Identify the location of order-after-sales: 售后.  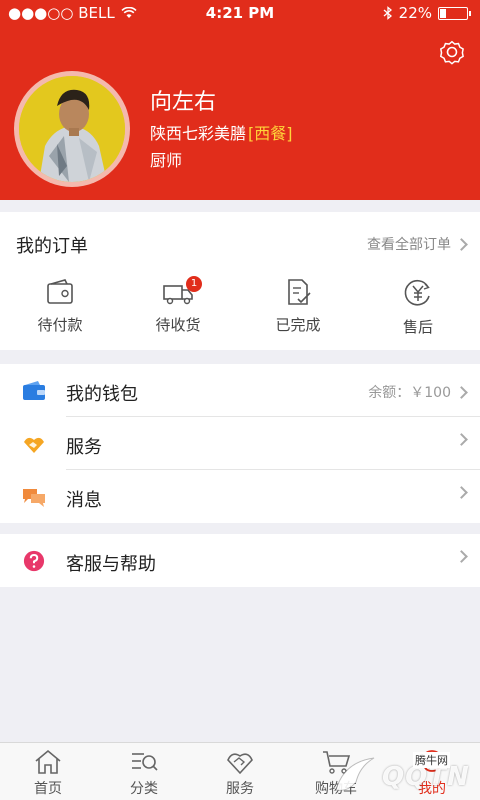
(418, 307).